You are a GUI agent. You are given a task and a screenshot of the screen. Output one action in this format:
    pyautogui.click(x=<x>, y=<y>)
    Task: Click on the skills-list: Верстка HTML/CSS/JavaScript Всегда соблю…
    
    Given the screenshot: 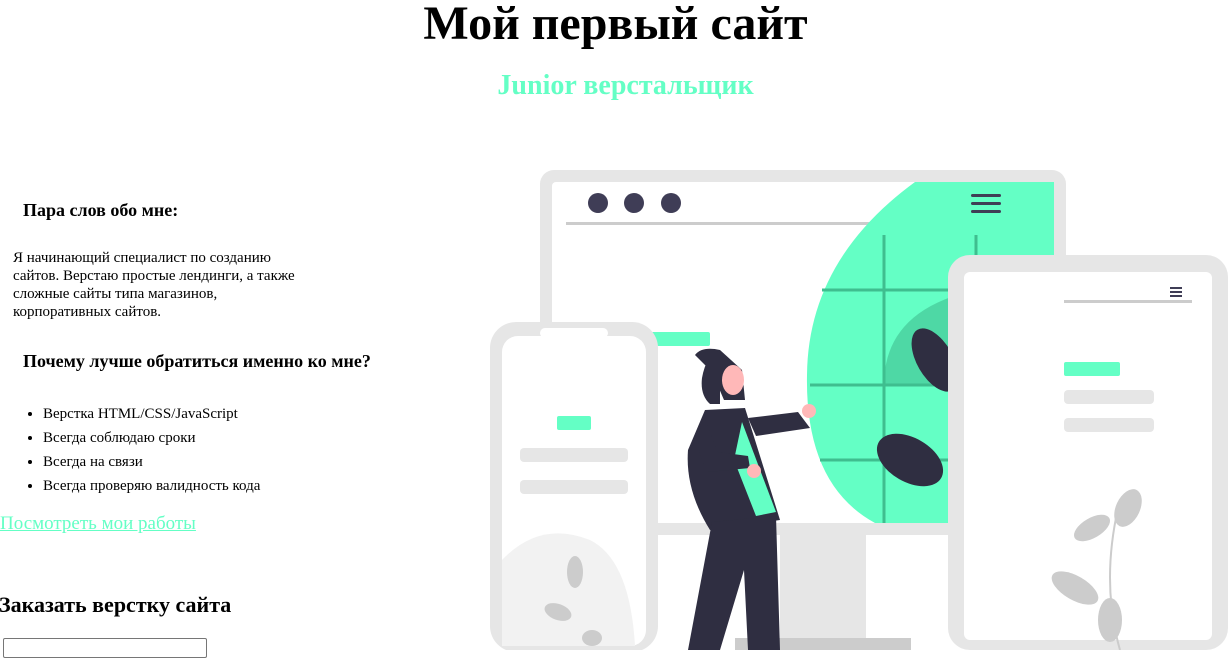 What is the action you would take?
    pyautogui.click(x=141, y=450)
    